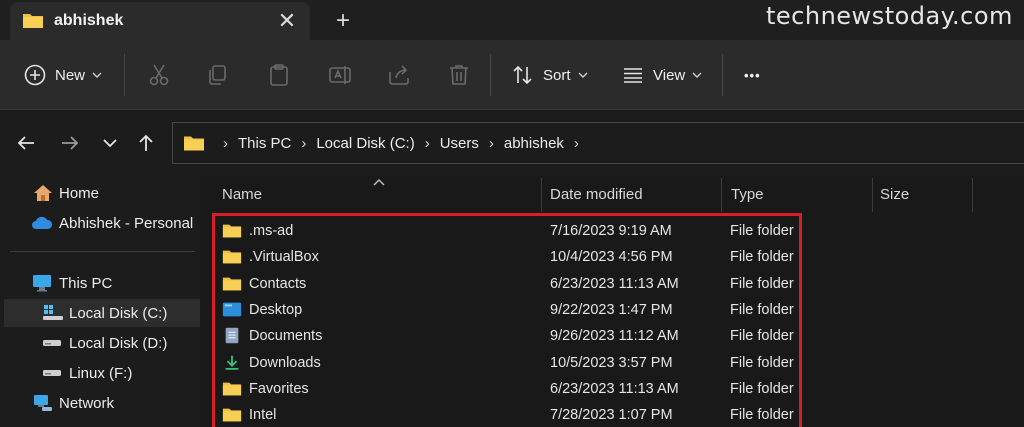  Describe the element at coordinates (522, 75) in the screenshot. I see `sort-icon` at that location.